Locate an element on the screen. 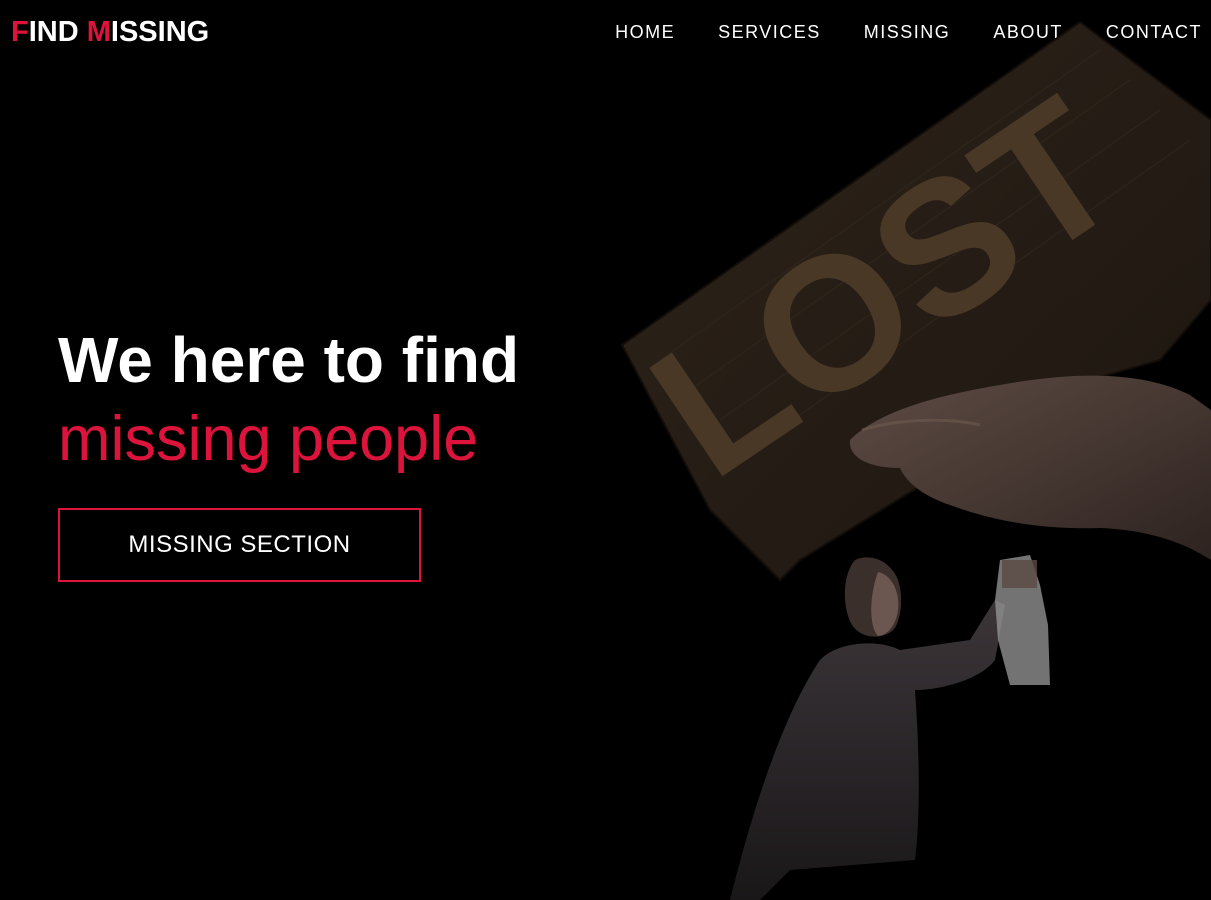 The height and width of the screenshot is (900, 1211). site-logo: FIND MISSING is located at coordinates (110, 32).